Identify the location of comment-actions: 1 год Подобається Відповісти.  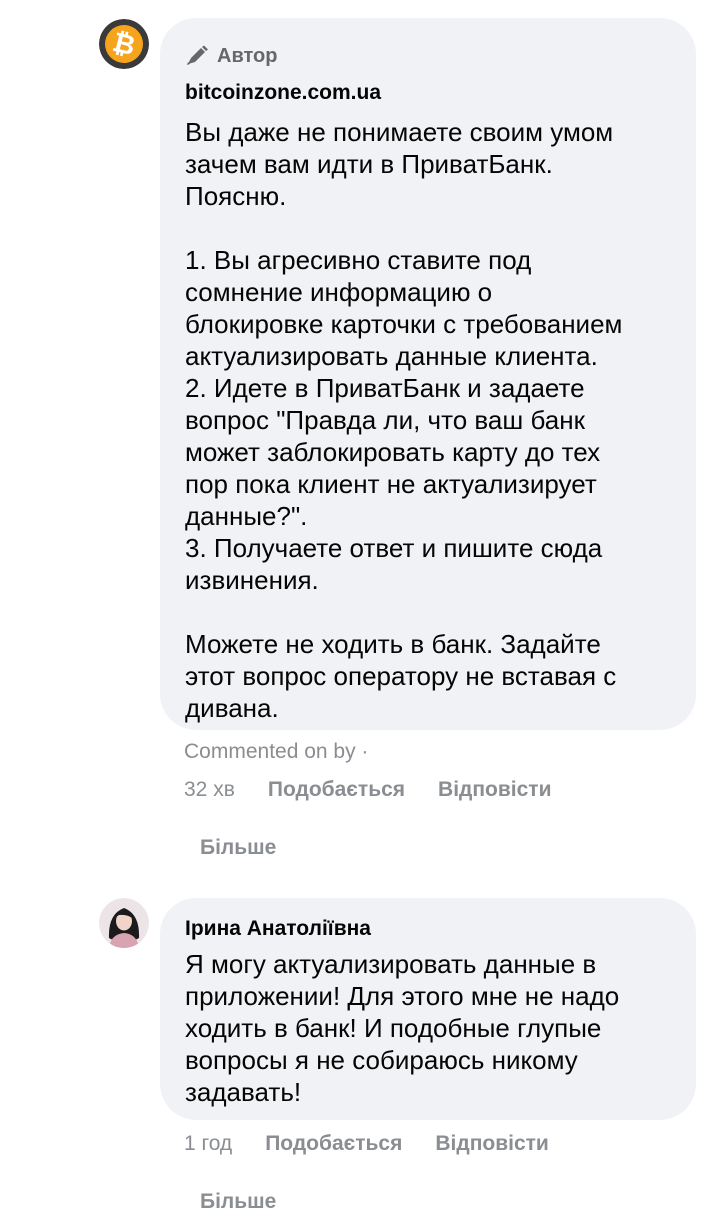
(383, 1144).